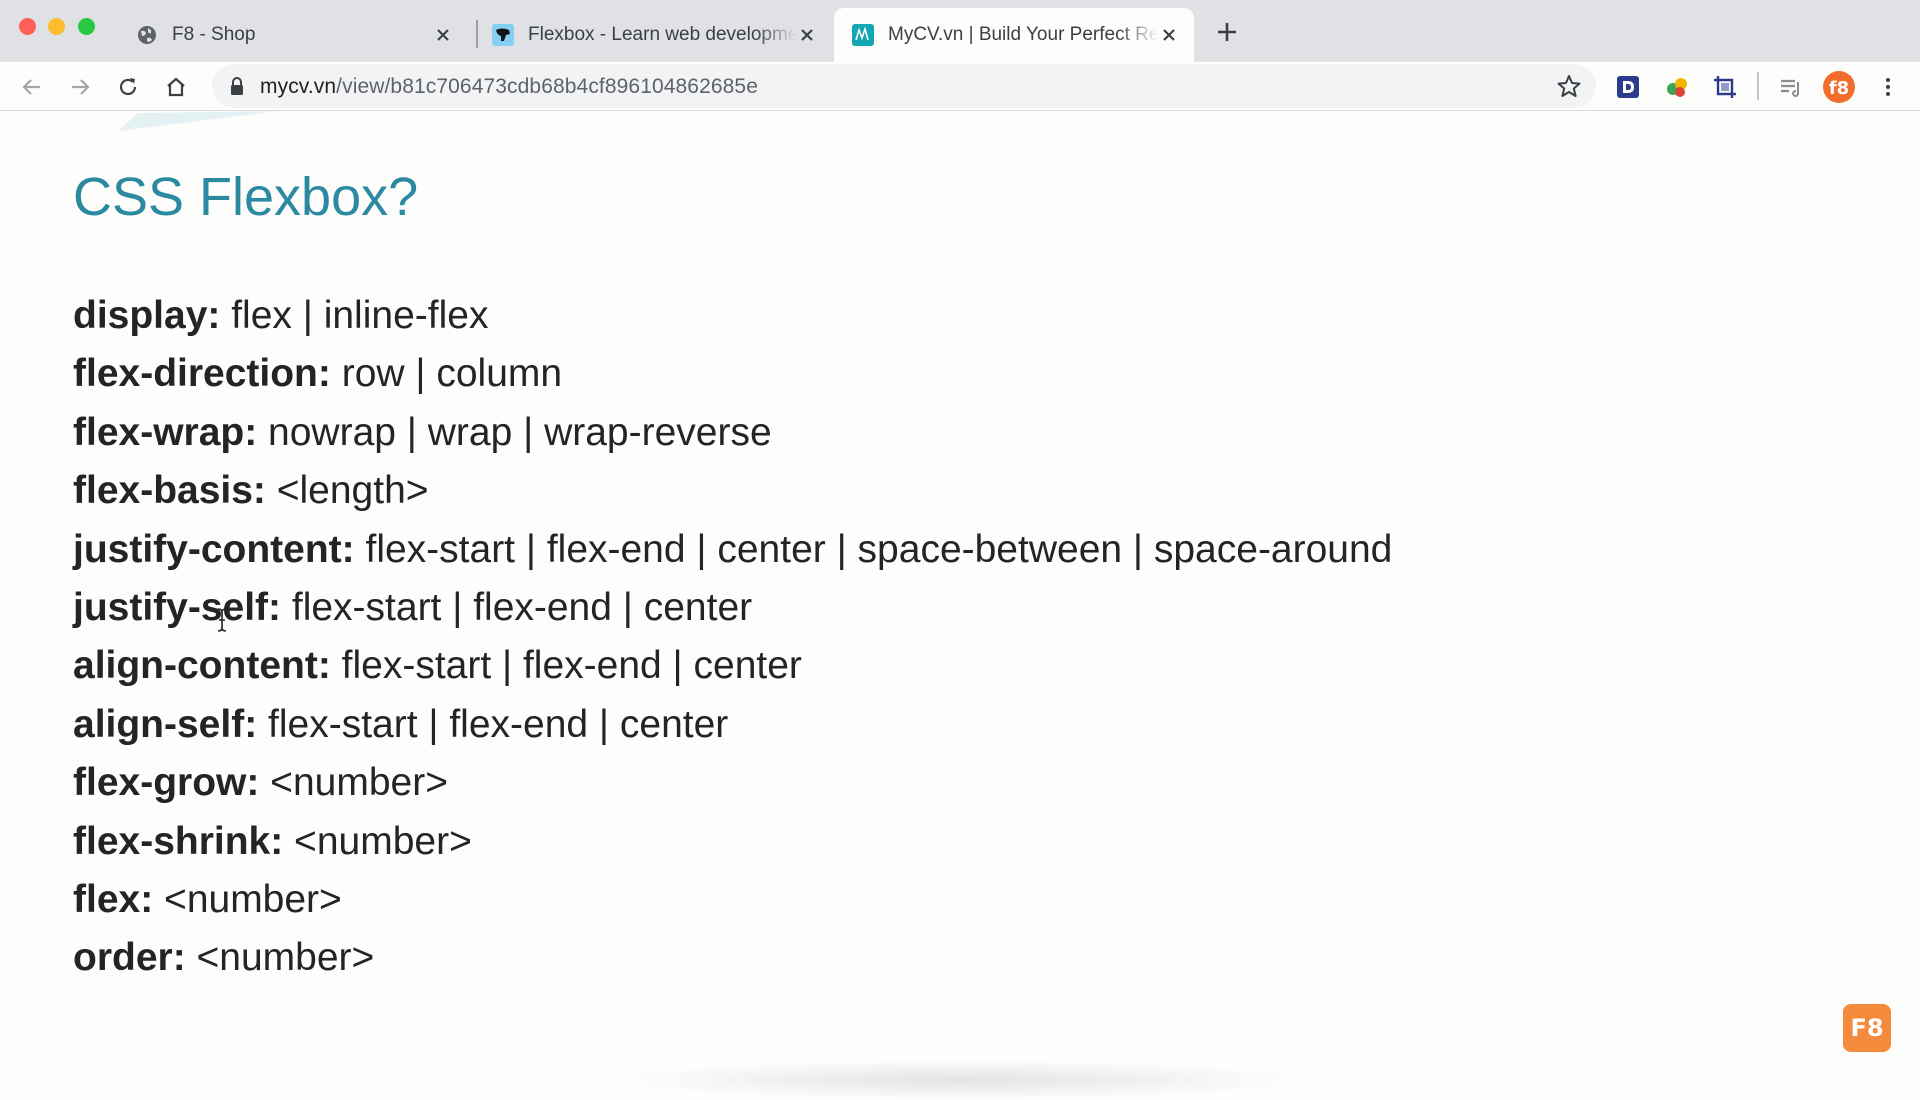 The image size is (1920, 1100). Describe the element at coordinates (1758, 86) in the screenshot. I see `toolbar-divider` at that location.